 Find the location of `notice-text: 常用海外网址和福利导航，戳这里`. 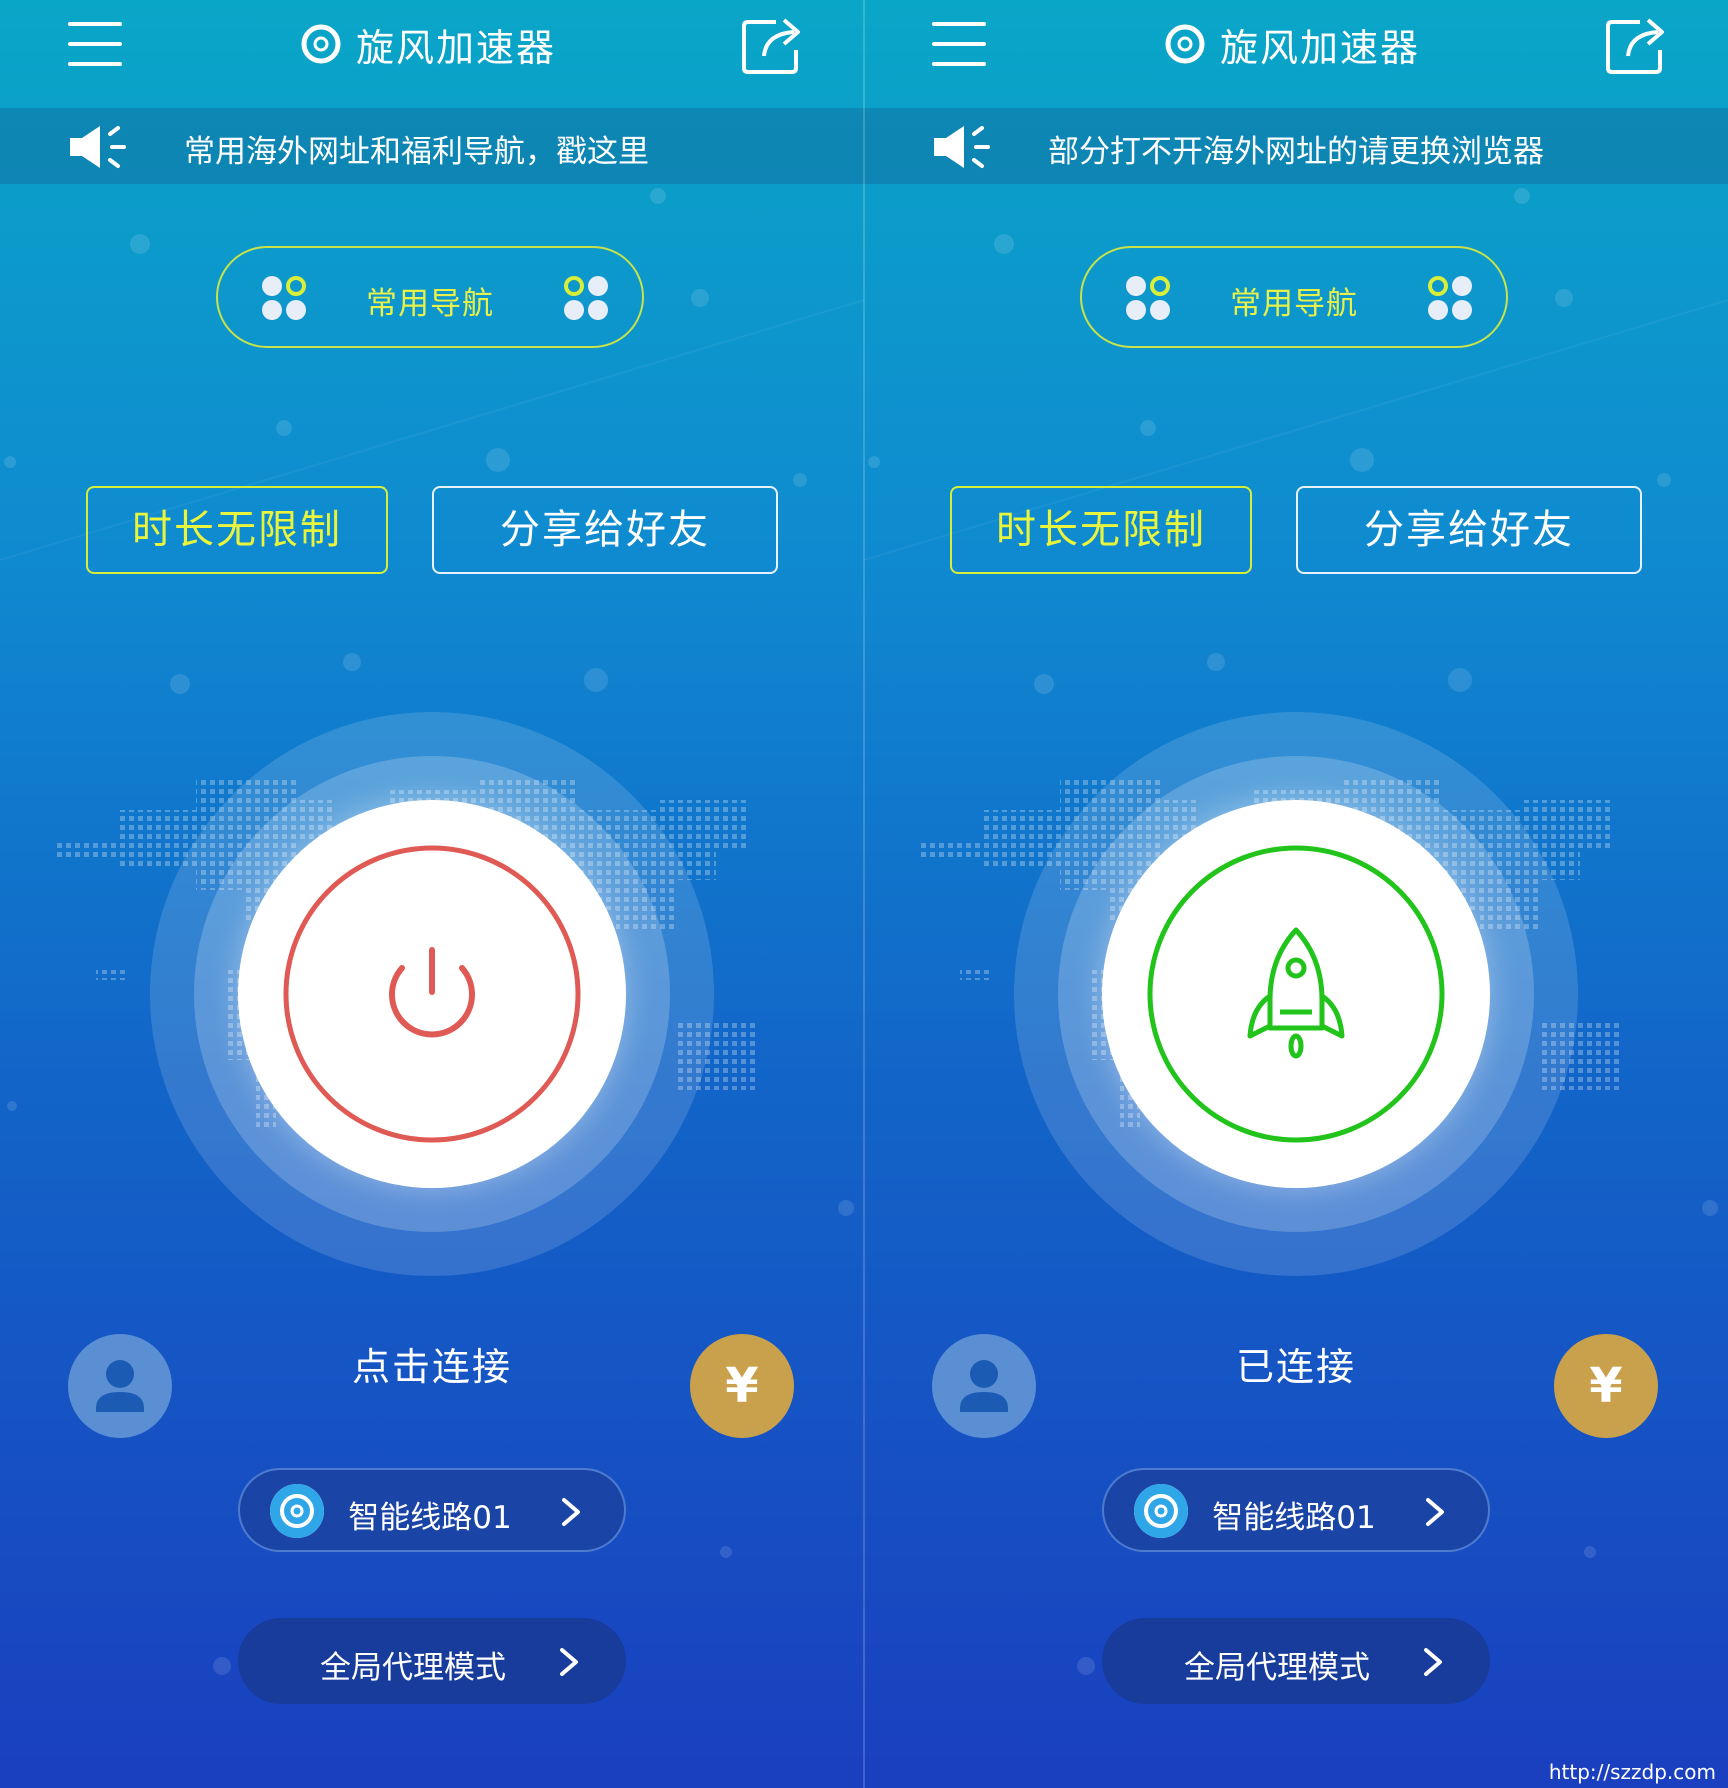

notice-text: 常用海外网址和福利导航，戳这里 is located at coordinates (416, 152).